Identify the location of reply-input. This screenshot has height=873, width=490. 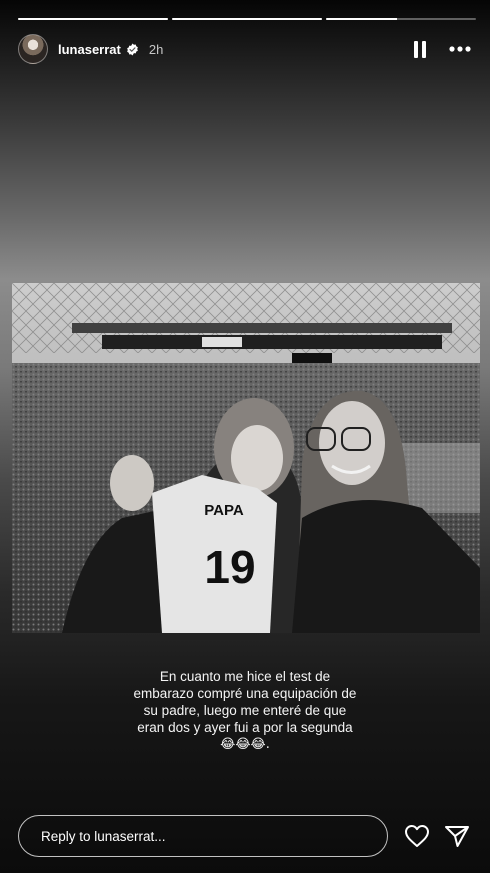
(201, 836).